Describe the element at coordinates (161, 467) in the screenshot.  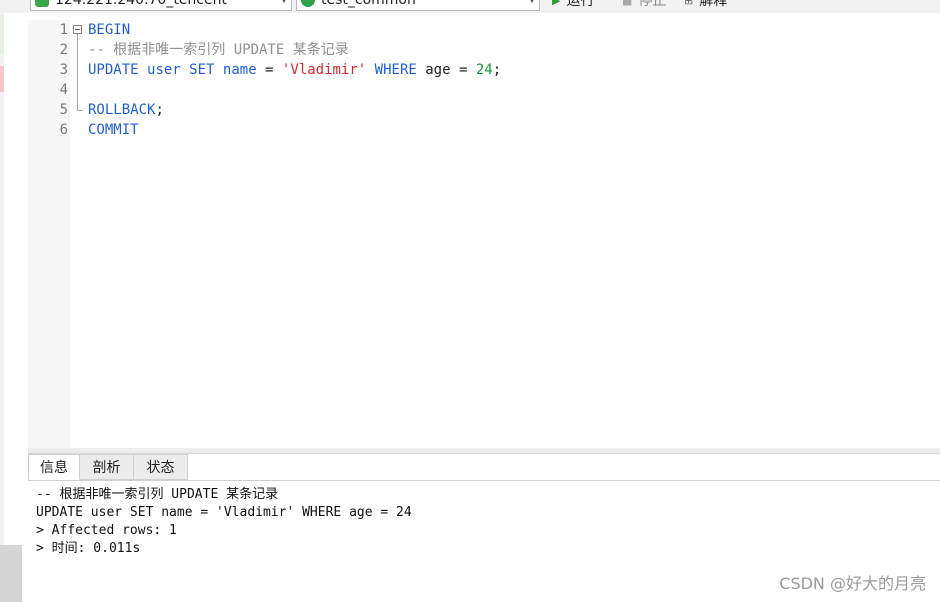
I see `tab-status: 状态` at that location.